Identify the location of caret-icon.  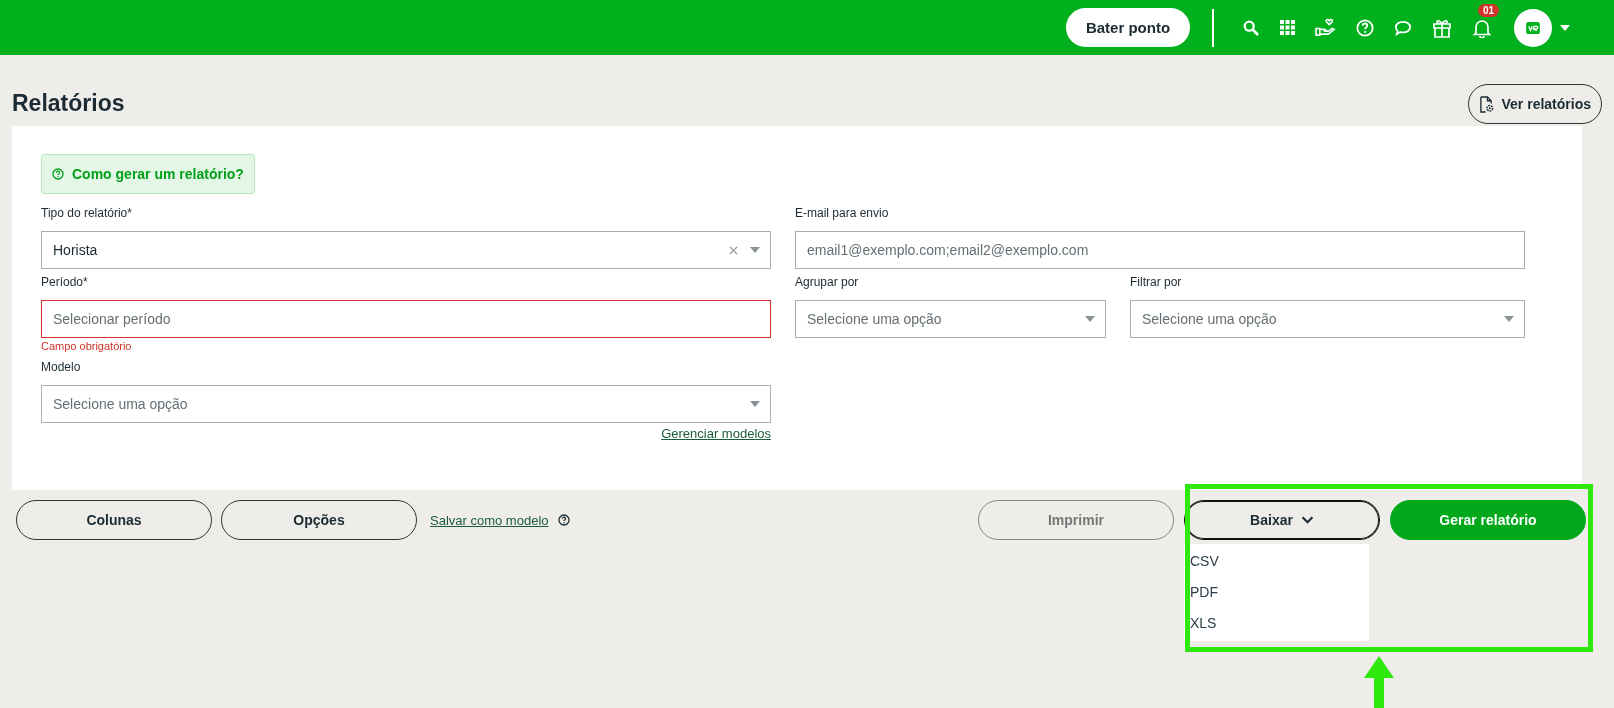
(1565, 27).